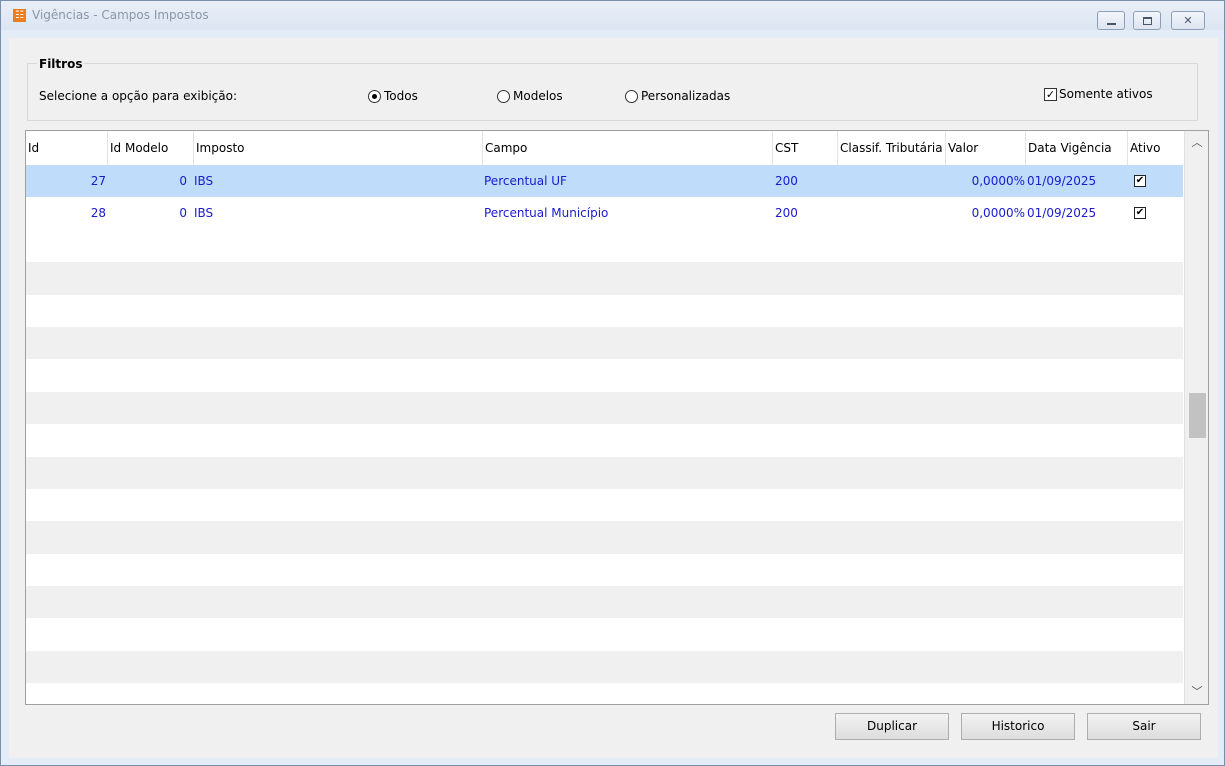  I want to click on column-header-imposto: Imposto, so click(338, 148).